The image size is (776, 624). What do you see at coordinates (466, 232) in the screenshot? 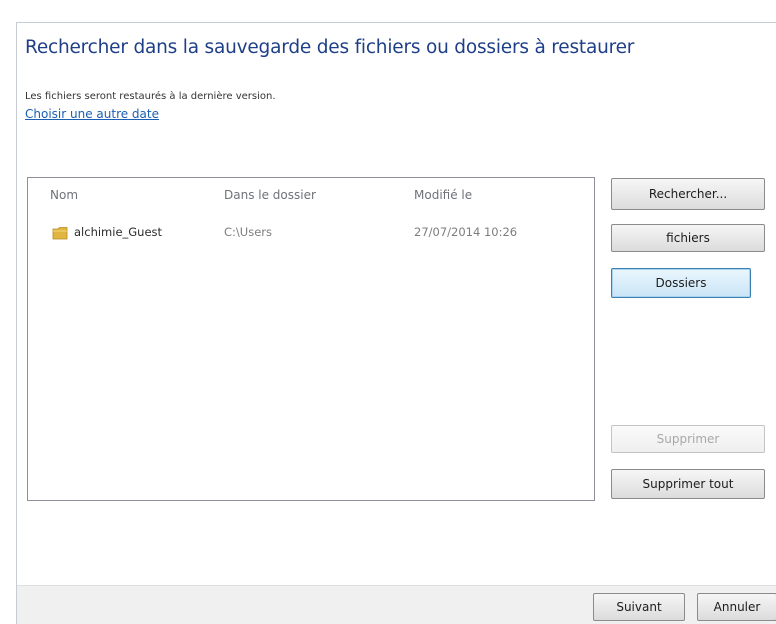
I see `row-modified: 27/07/2014 10:26` at bounding box center [466, 232].